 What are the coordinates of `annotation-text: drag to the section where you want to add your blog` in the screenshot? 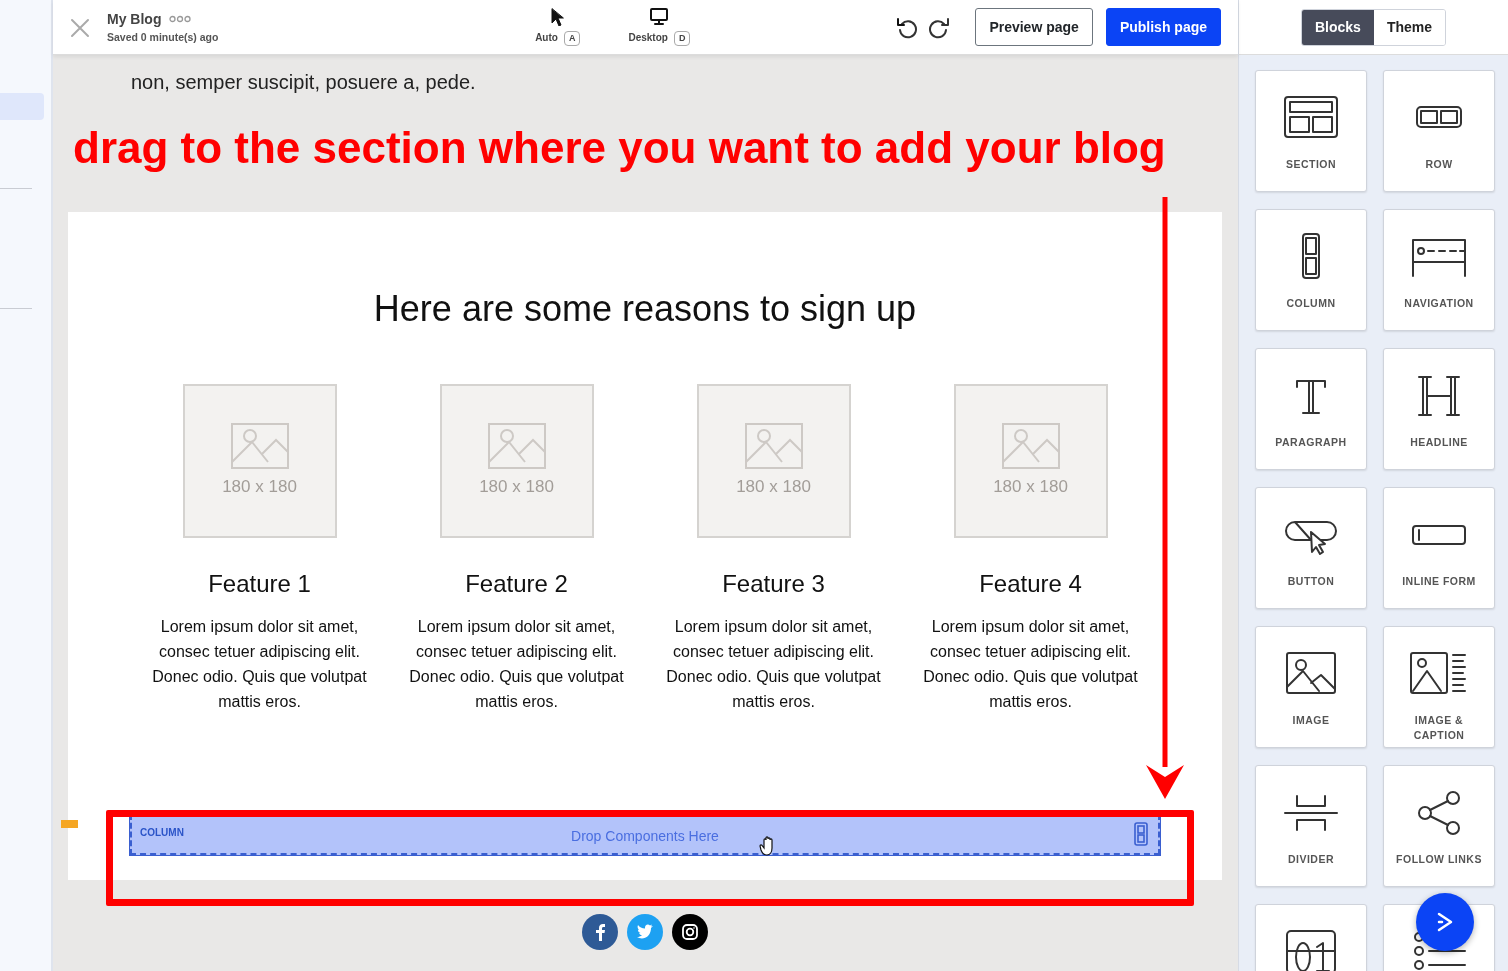 It's located at (620, 148).